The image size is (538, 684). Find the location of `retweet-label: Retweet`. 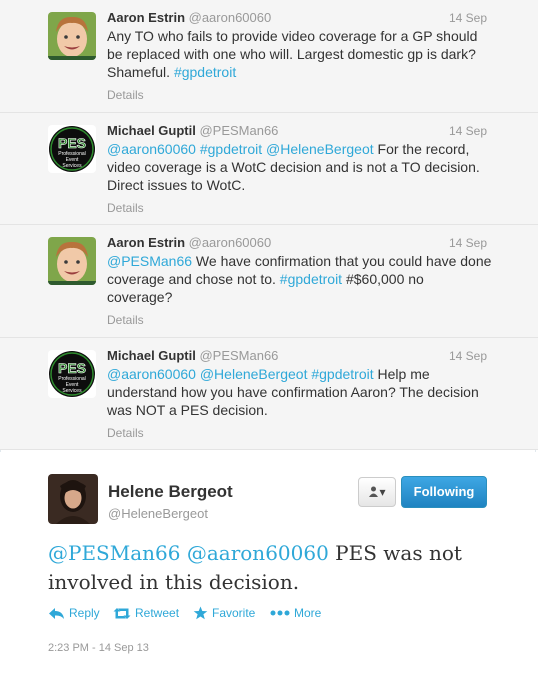

retweet-label: Retweet is located at coordinates (157, 613).